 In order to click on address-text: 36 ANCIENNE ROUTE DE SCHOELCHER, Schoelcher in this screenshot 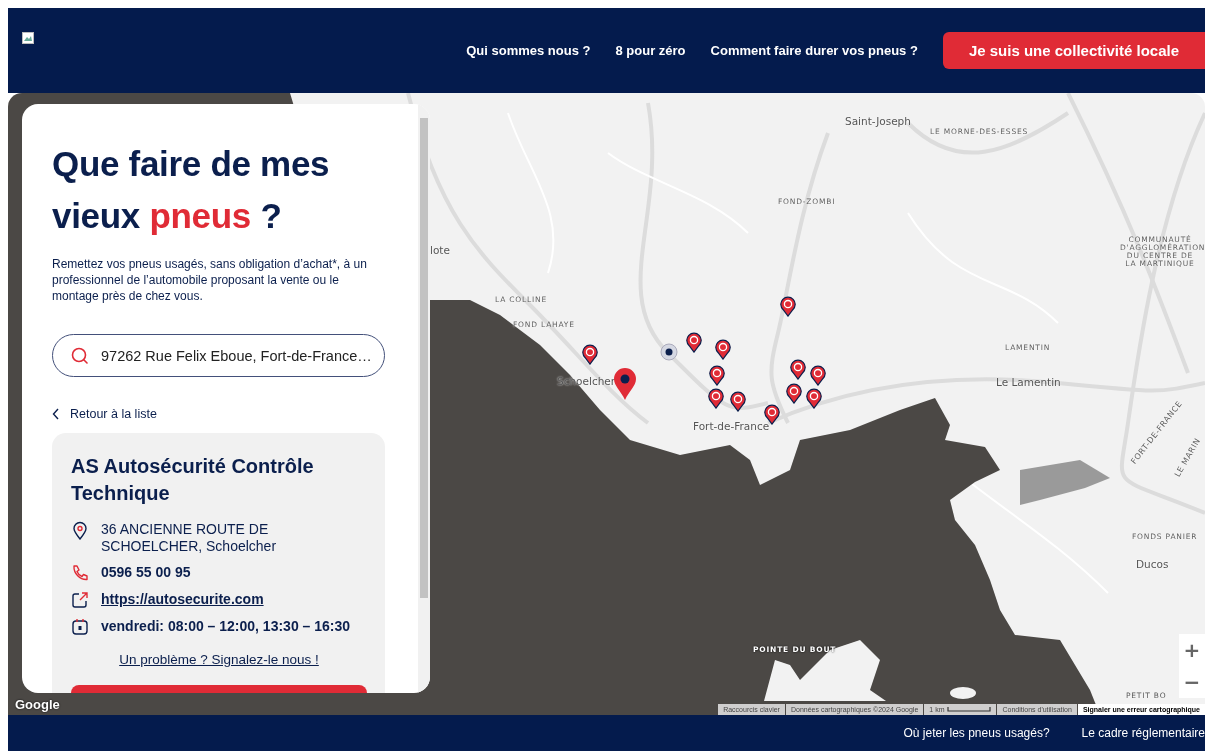, I will do `click(189, 538)`.